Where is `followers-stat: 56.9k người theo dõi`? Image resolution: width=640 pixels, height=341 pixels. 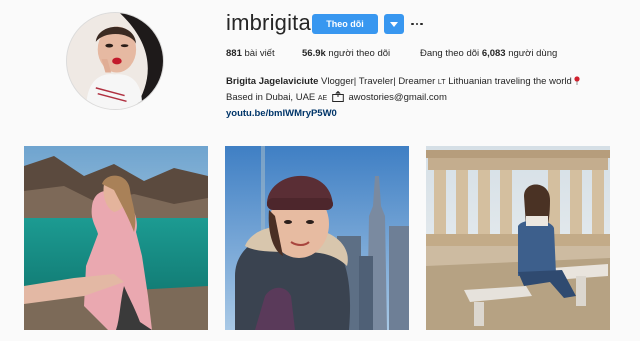 followers-stat: 56.9k người theo dõi is located at coordinates (346, 53).